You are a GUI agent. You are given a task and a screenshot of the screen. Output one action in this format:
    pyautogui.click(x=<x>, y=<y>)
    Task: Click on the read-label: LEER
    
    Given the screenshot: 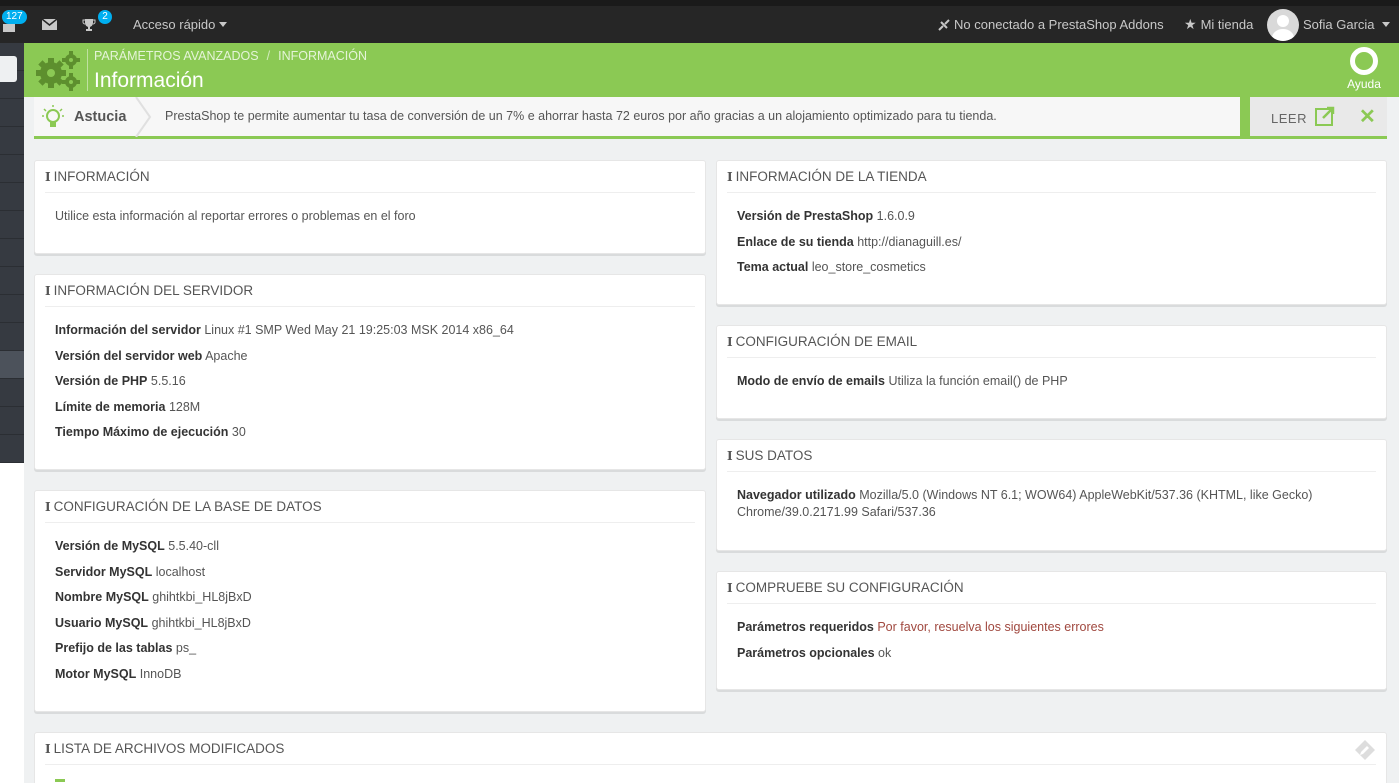 What is the action you would take?
    pyautogui.click(x=1289, y=118)
    